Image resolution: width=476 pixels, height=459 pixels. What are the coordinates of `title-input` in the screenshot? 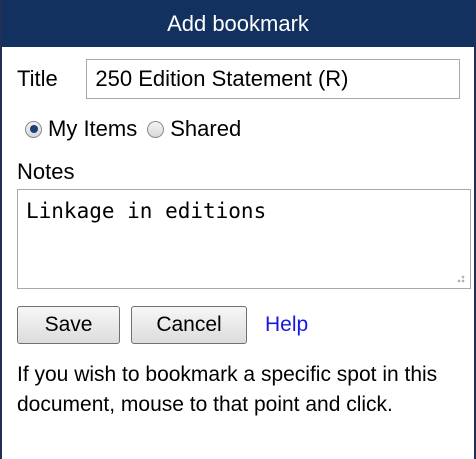 It's located at (273, 78).